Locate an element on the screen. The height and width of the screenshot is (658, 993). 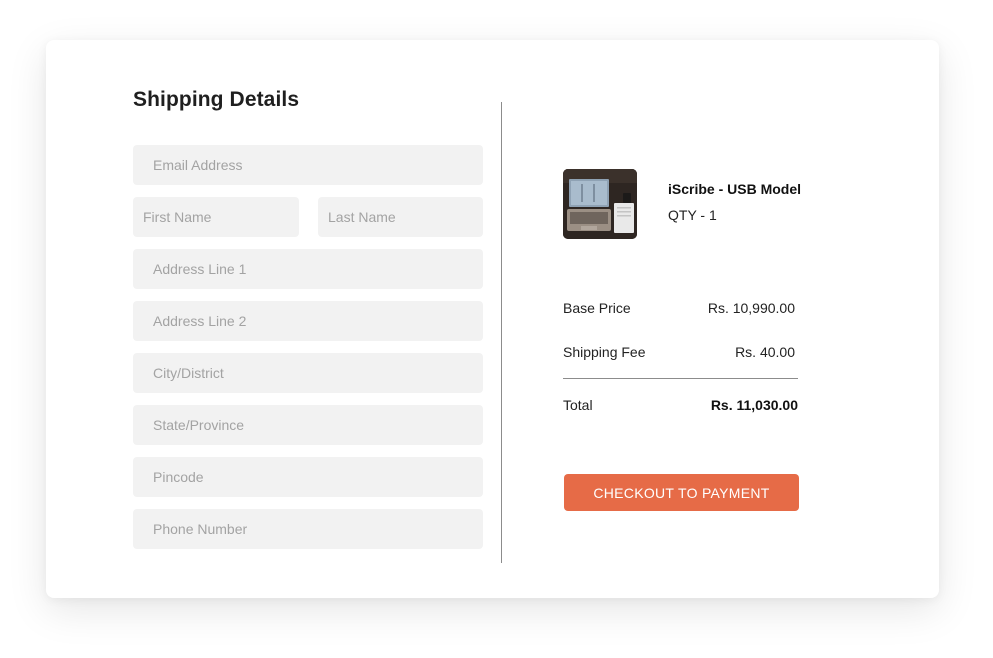
shipping-fee-label: Shipping Fee is located at coordinates (604, 352).